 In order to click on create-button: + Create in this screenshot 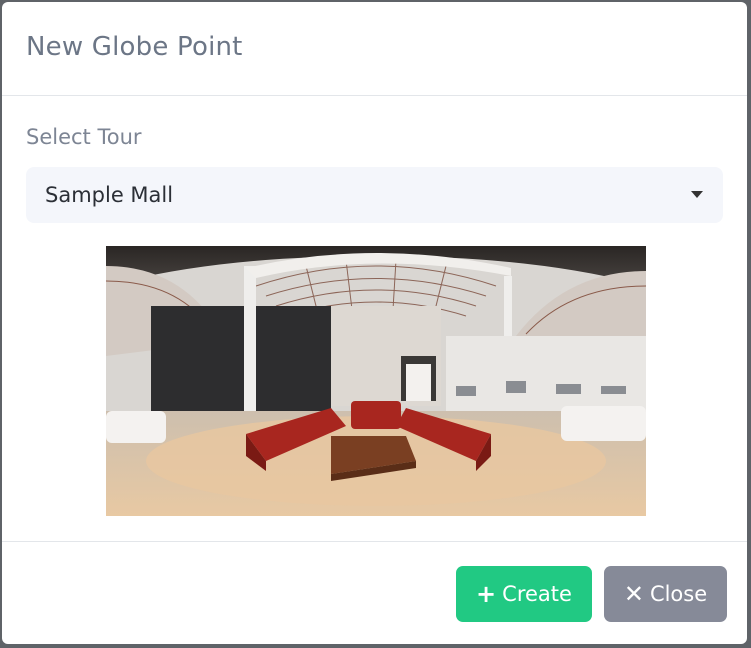, I will do `click(524, 594)`.